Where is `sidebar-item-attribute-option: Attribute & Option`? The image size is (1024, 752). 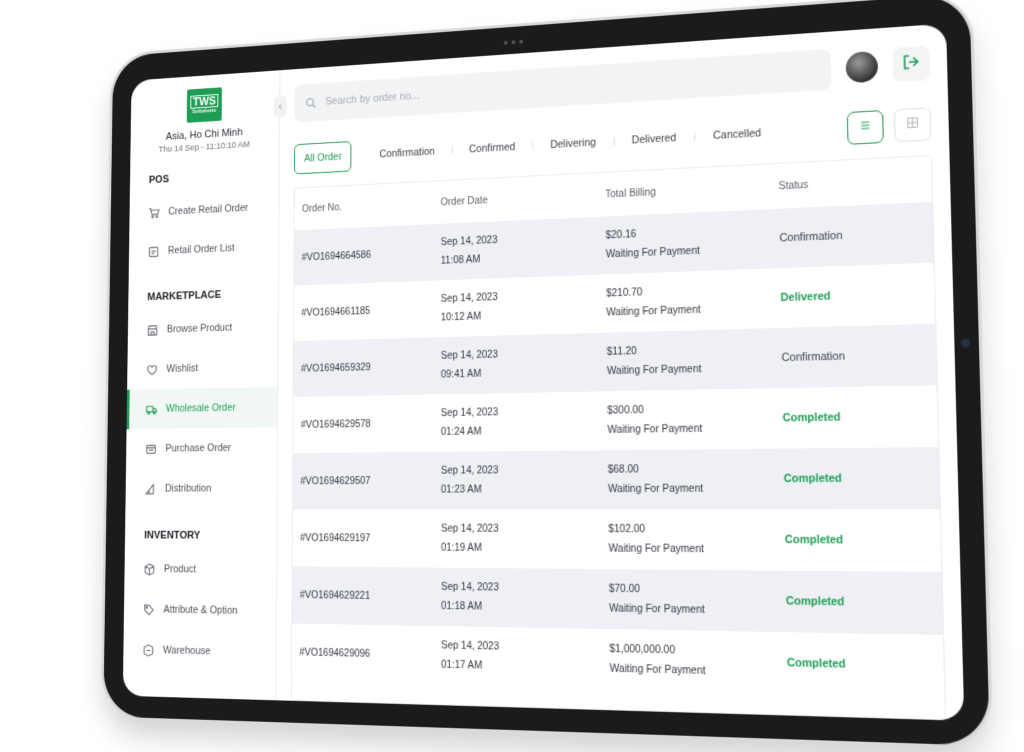 sidebar-item-attribute-option: Attribute & Option is located at coordinates (200, 610).